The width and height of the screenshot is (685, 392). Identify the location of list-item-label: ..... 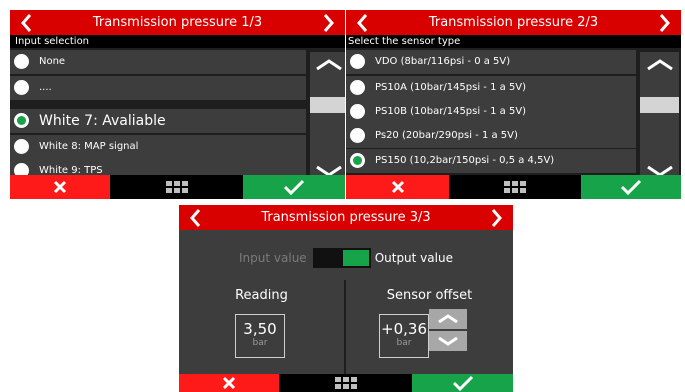
(45, 88).